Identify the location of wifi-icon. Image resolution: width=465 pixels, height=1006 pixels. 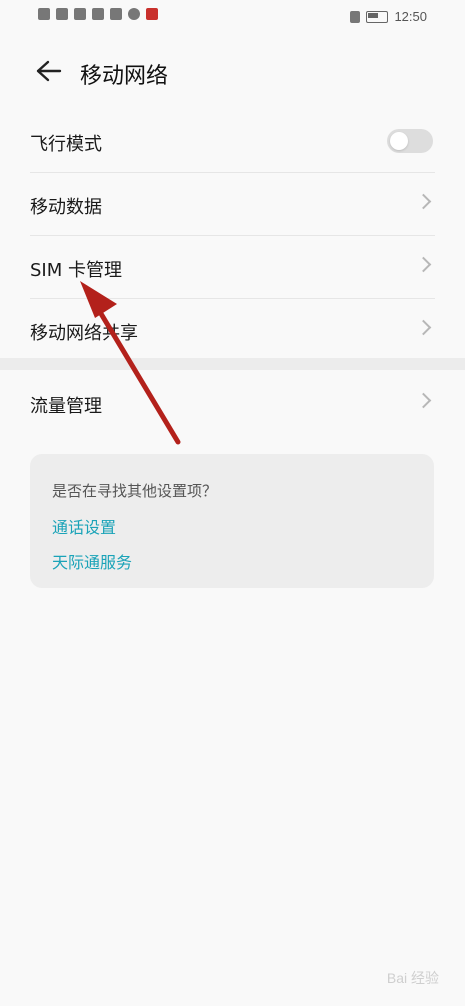
(98, 14).